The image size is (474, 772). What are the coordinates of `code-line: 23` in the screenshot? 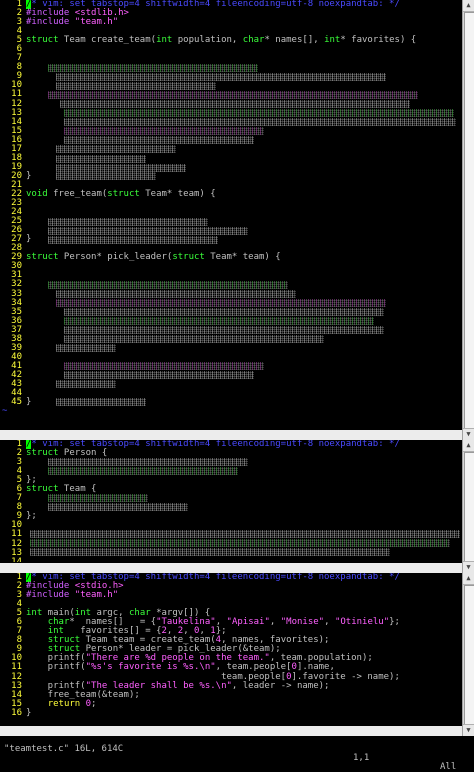 It's located at (231, 203).